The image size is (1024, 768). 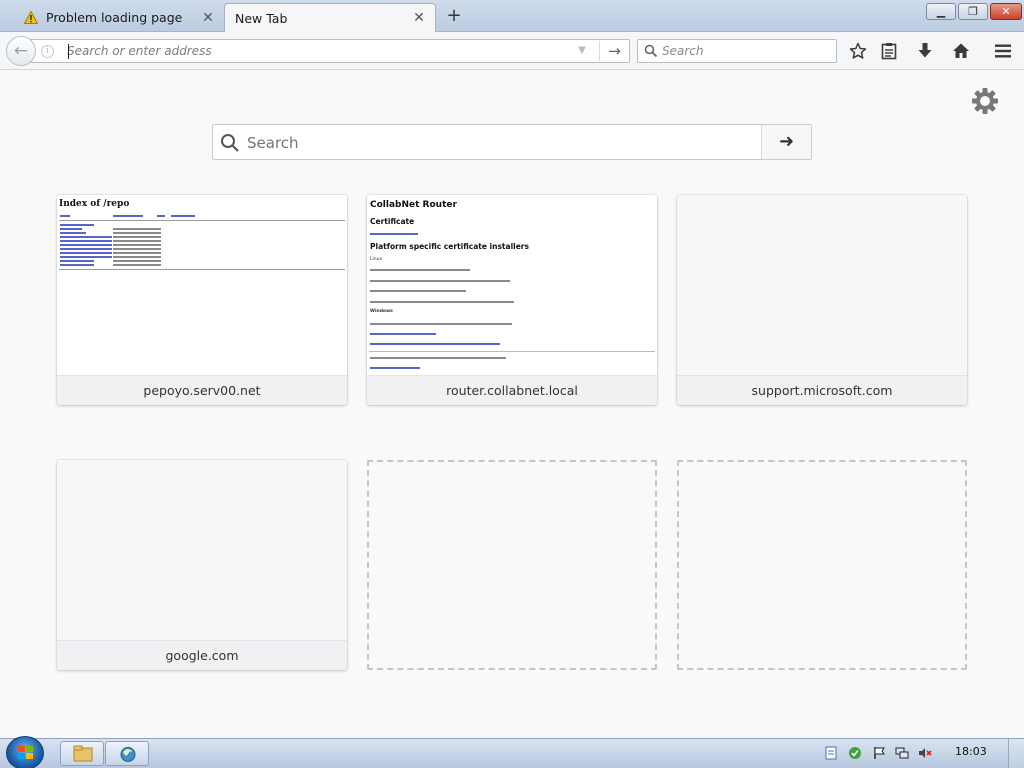 What do you see at coordinates (614, 51) in the screenshot?
I see `go-arrow-icon: →` at bounding box center [614, 51].